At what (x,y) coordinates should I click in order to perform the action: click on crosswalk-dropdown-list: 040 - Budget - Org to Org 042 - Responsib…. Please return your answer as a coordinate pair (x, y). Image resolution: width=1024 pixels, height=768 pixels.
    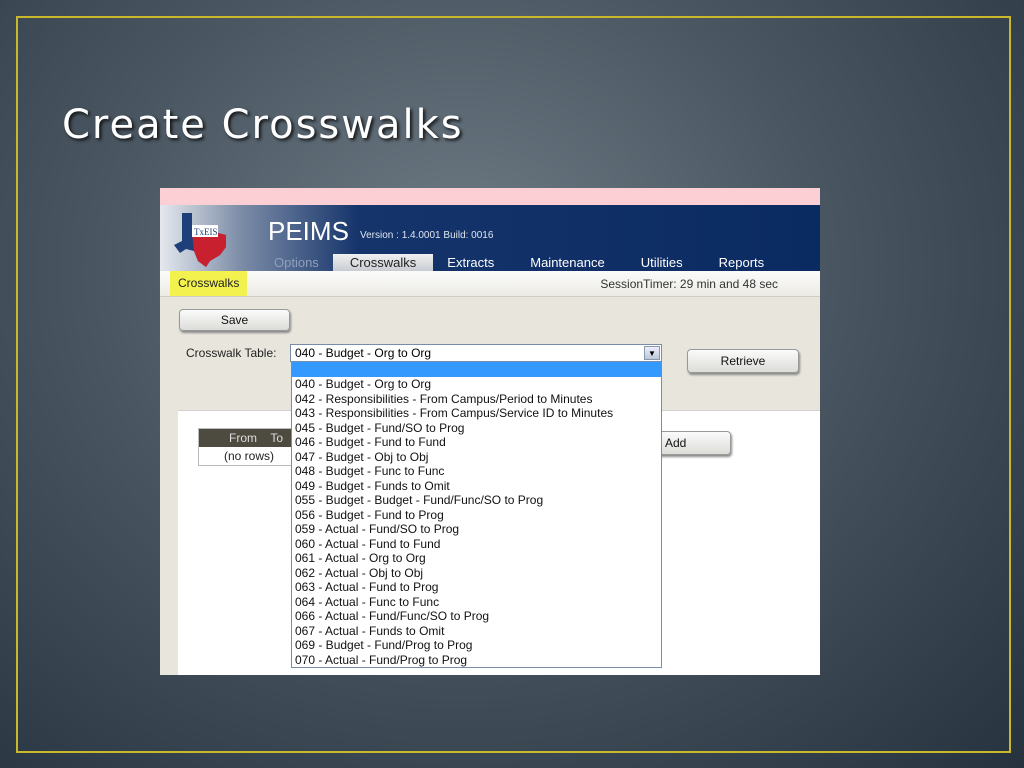
    Looking at the image, I should click on (476, 514).